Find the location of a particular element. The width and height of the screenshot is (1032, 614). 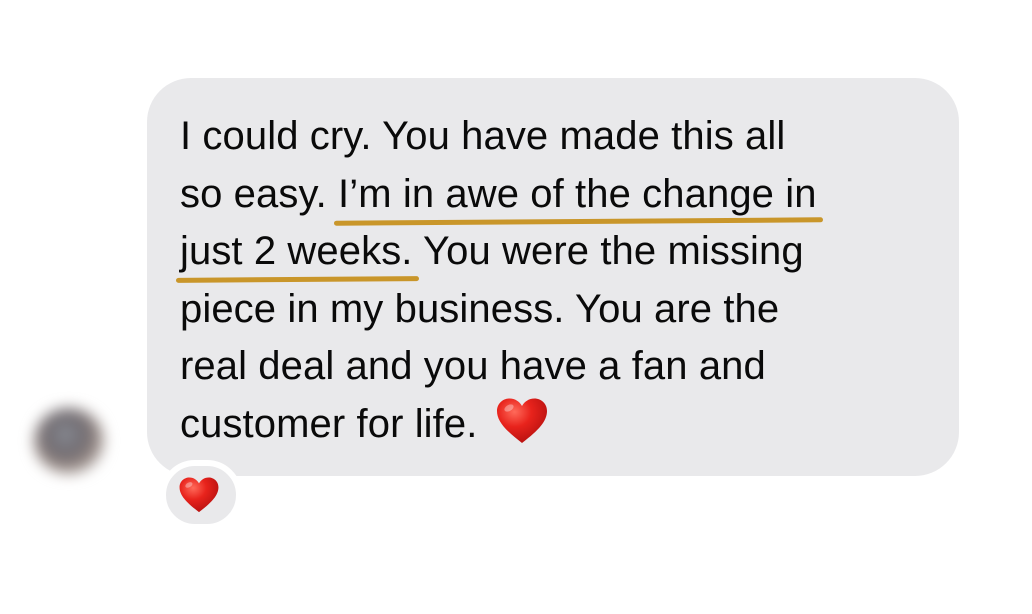

red-heart-icon-svg is located at coordinates (522, 420).